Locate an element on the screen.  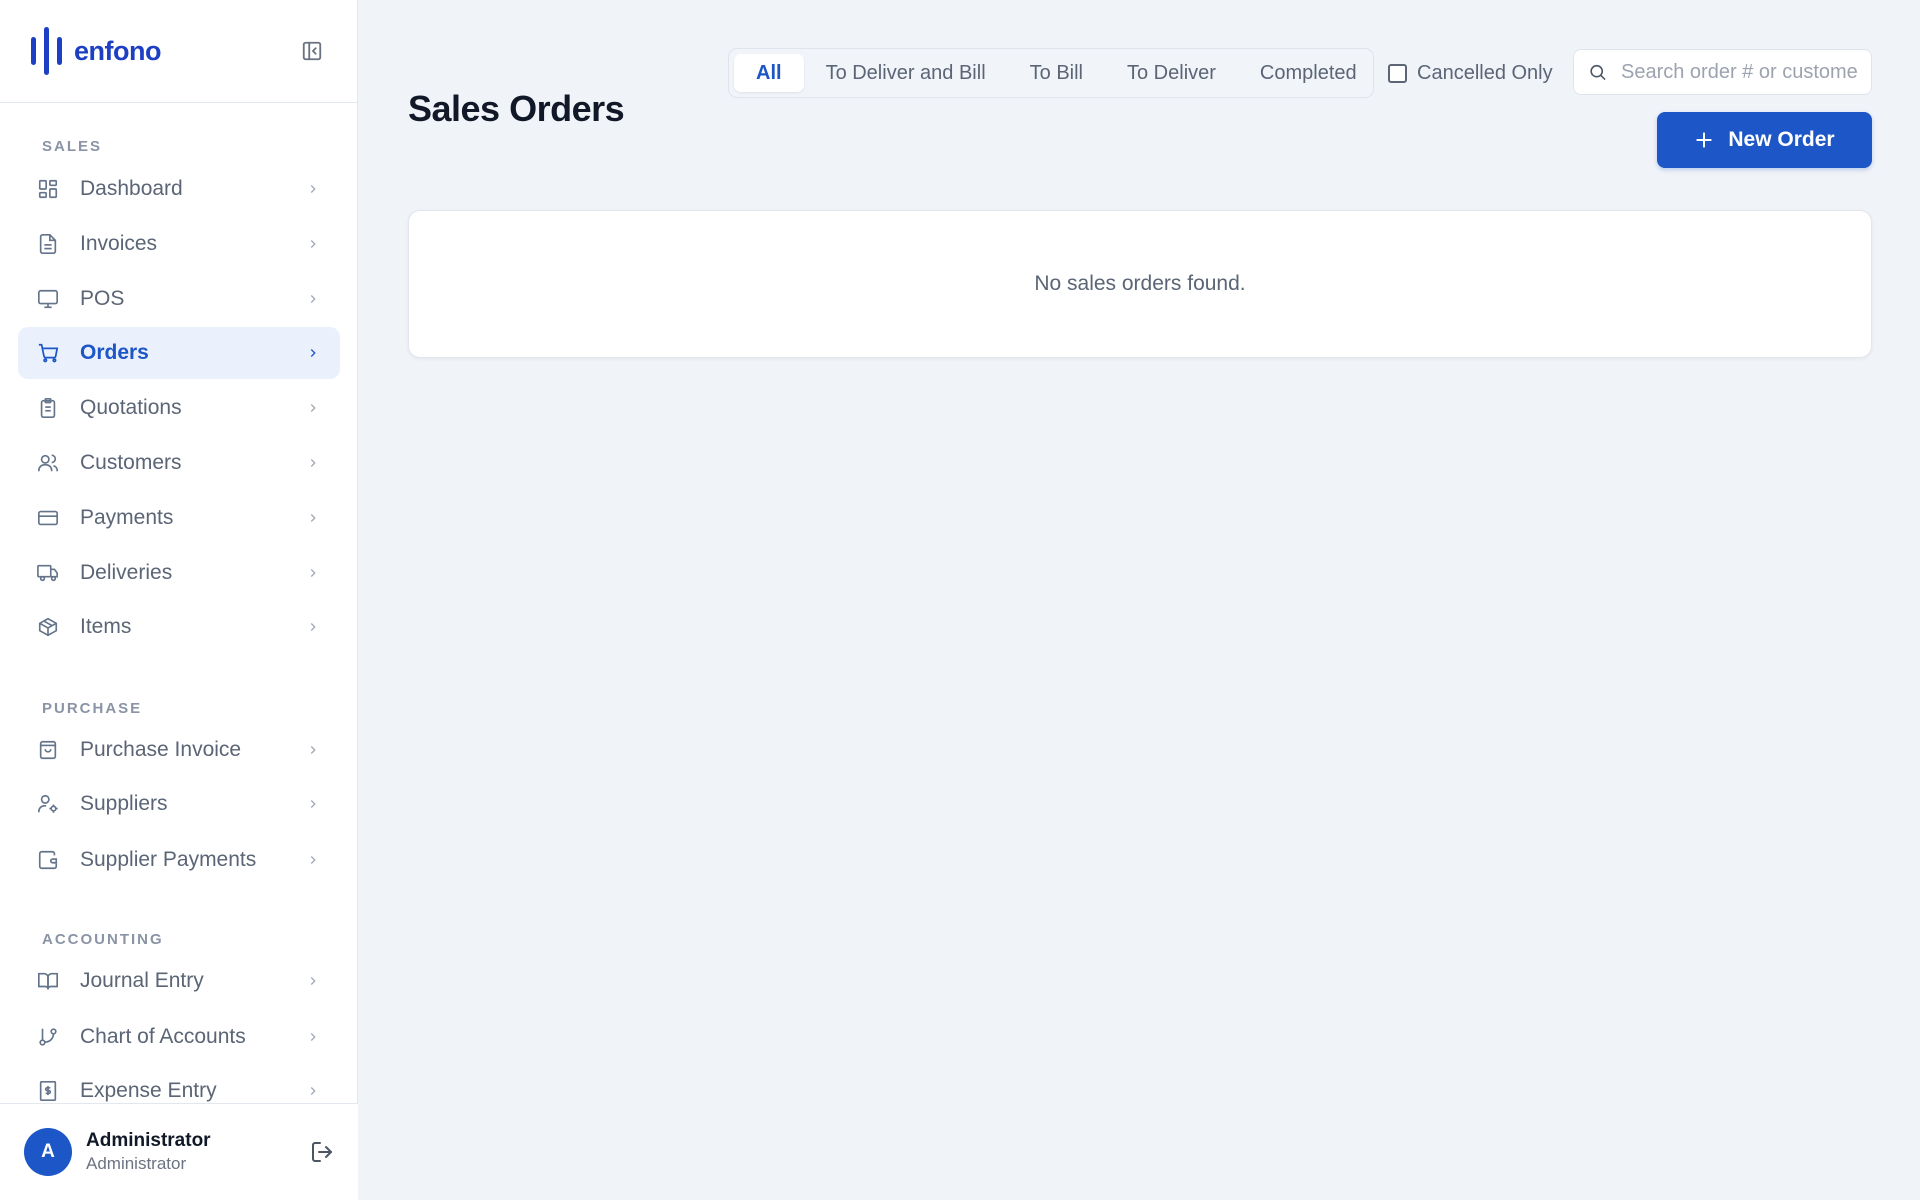
receipt-icon is located at coordinates (48, 1091).